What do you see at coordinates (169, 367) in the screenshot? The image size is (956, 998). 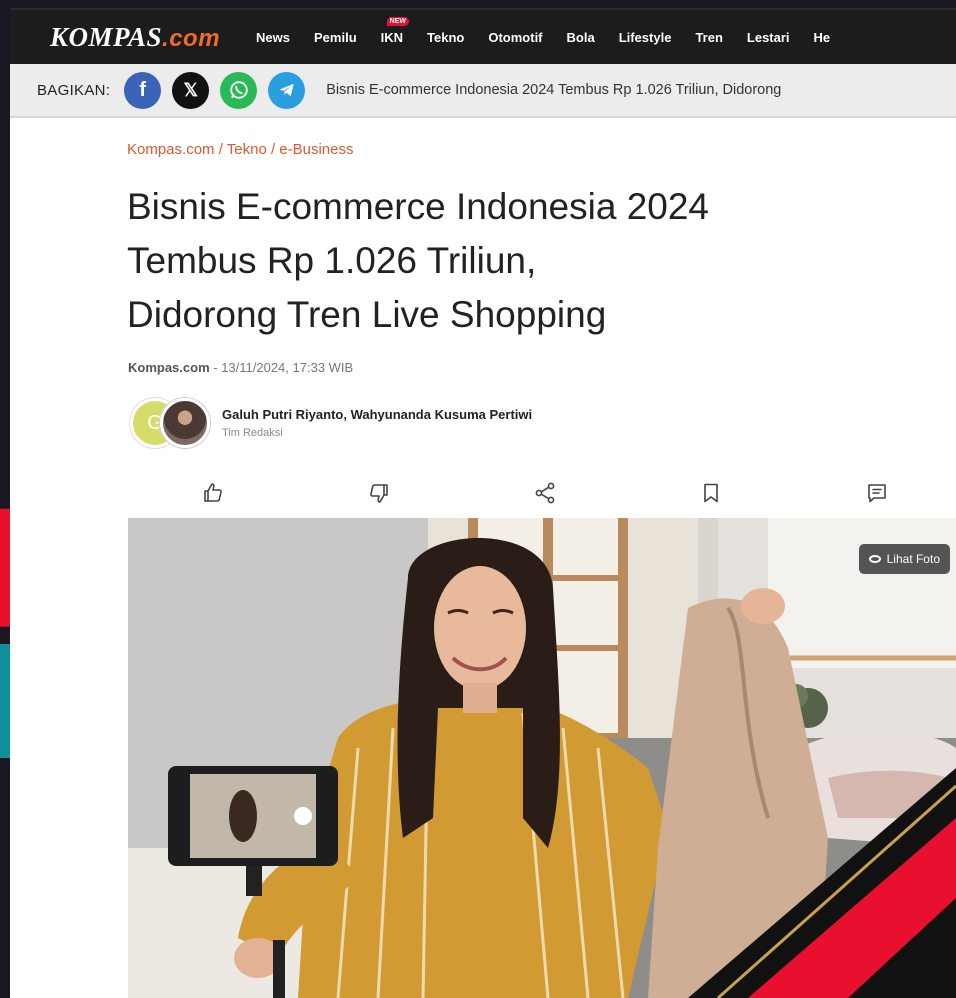 I see `article-source: Kompas.com` at bounding box center [169, 367].